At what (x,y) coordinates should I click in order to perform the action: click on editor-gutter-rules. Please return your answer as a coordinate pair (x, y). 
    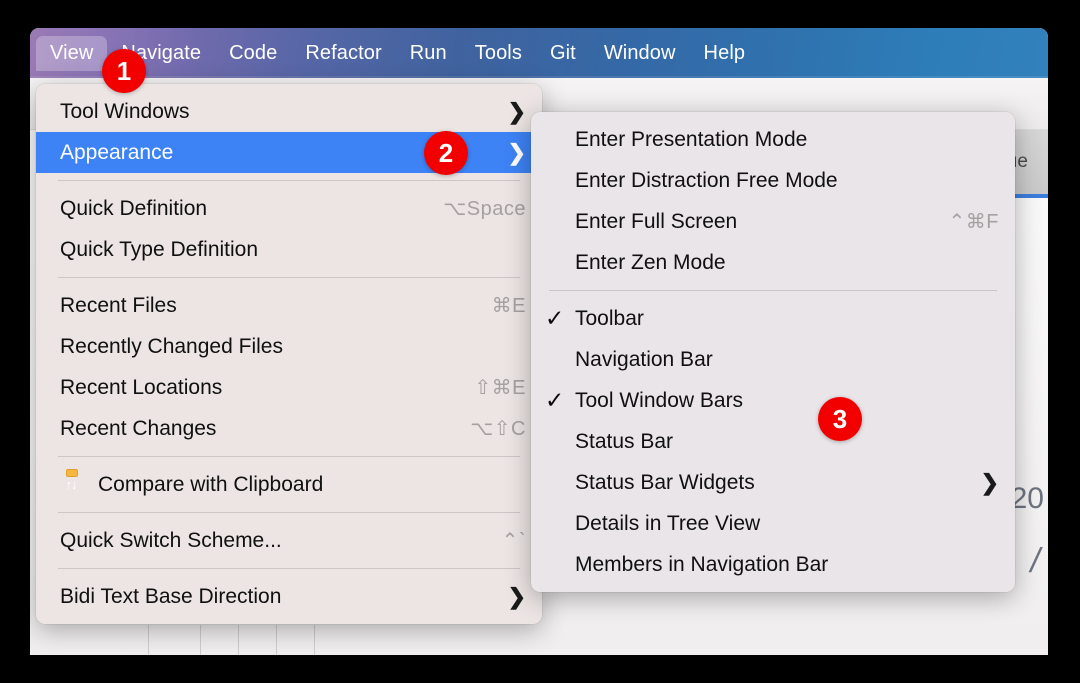
    Looking at the image, I should click on (586, 640).